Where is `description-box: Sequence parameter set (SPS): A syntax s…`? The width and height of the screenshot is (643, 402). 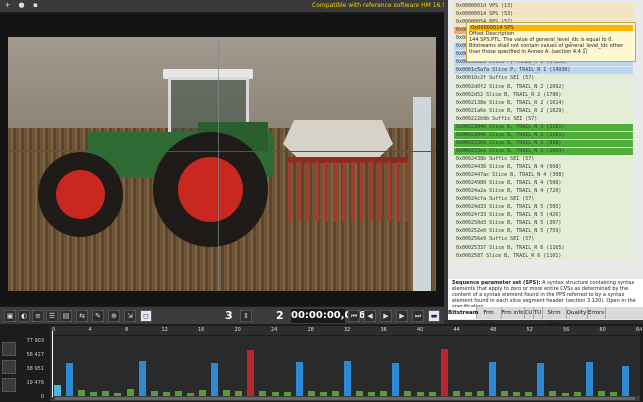 description-box: Sequence parameter set (SPS): A syntax s… is located at coordinates (545, 294).